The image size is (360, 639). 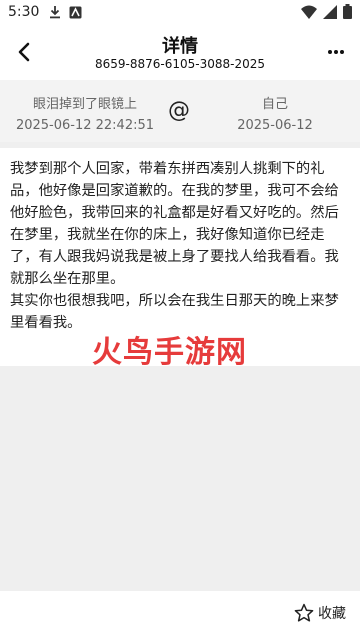 I want to click on wifi-icon, so click(x=309, y=12).